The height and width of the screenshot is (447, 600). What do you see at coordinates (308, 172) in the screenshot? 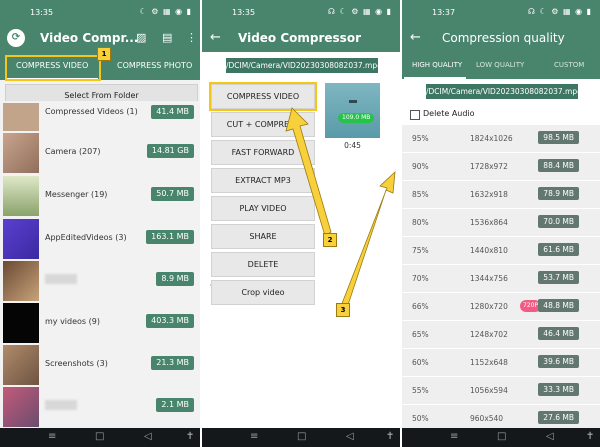
I see `arrow-to-compress-button` at bounding box center [308, 172].